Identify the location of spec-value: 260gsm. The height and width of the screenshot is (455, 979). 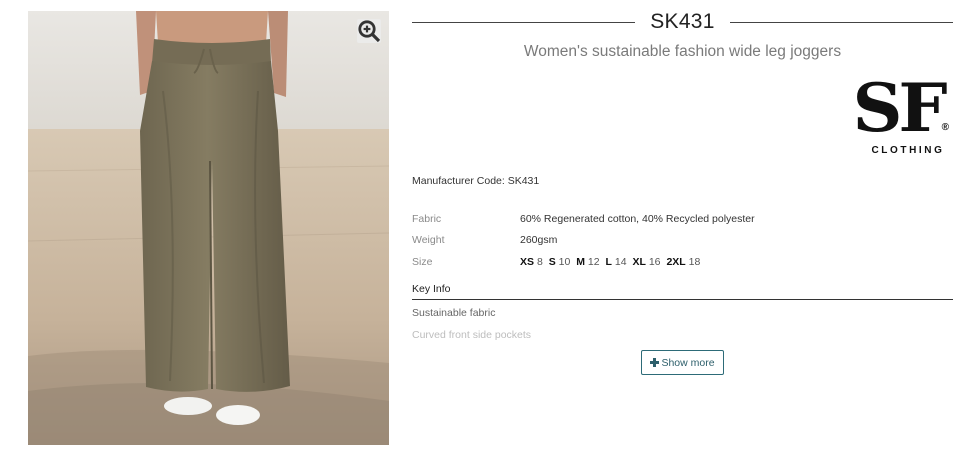
(539, 240).